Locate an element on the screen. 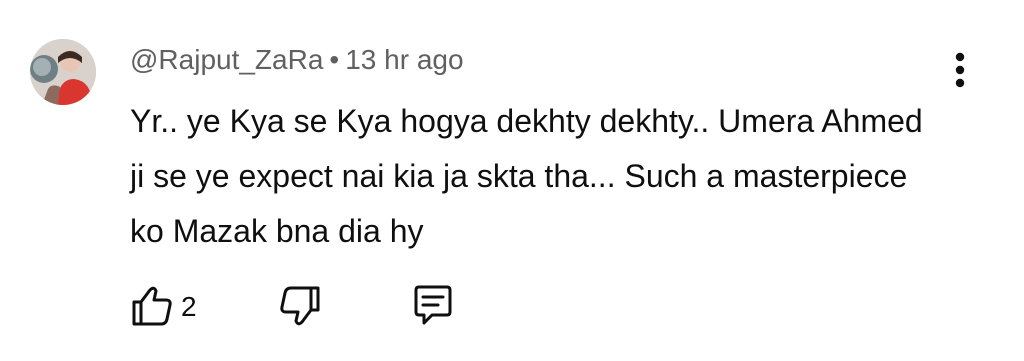 The width and height of the screenshot is (1024, 361). reply-comment-icon is located at coordinates (433, 305).